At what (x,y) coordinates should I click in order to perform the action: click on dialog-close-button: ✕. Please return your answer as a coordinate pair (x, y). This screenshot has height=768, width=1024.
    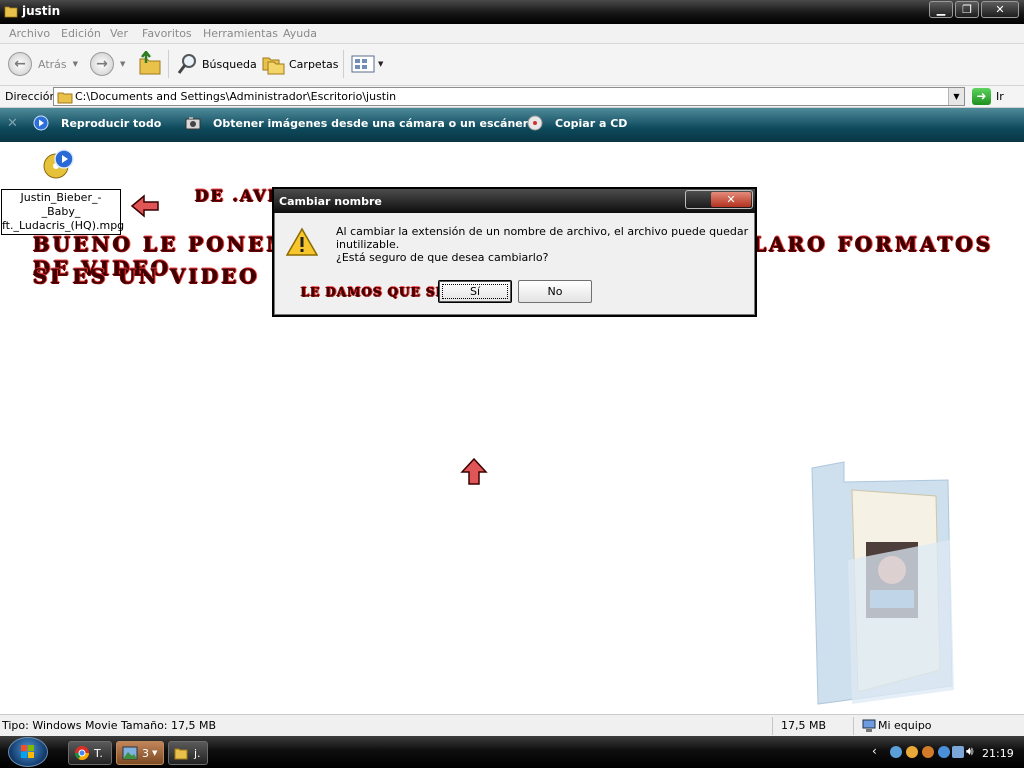
    Looking at the image, I should click on (719, 199).